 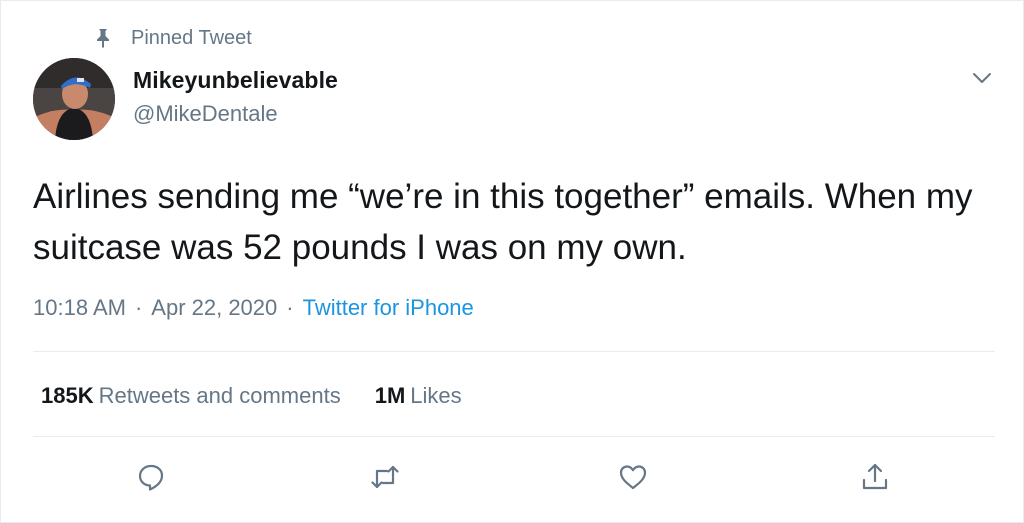 I want to click on retweets-stat: 185K Retweets and comments, so click(x=191, y=396).